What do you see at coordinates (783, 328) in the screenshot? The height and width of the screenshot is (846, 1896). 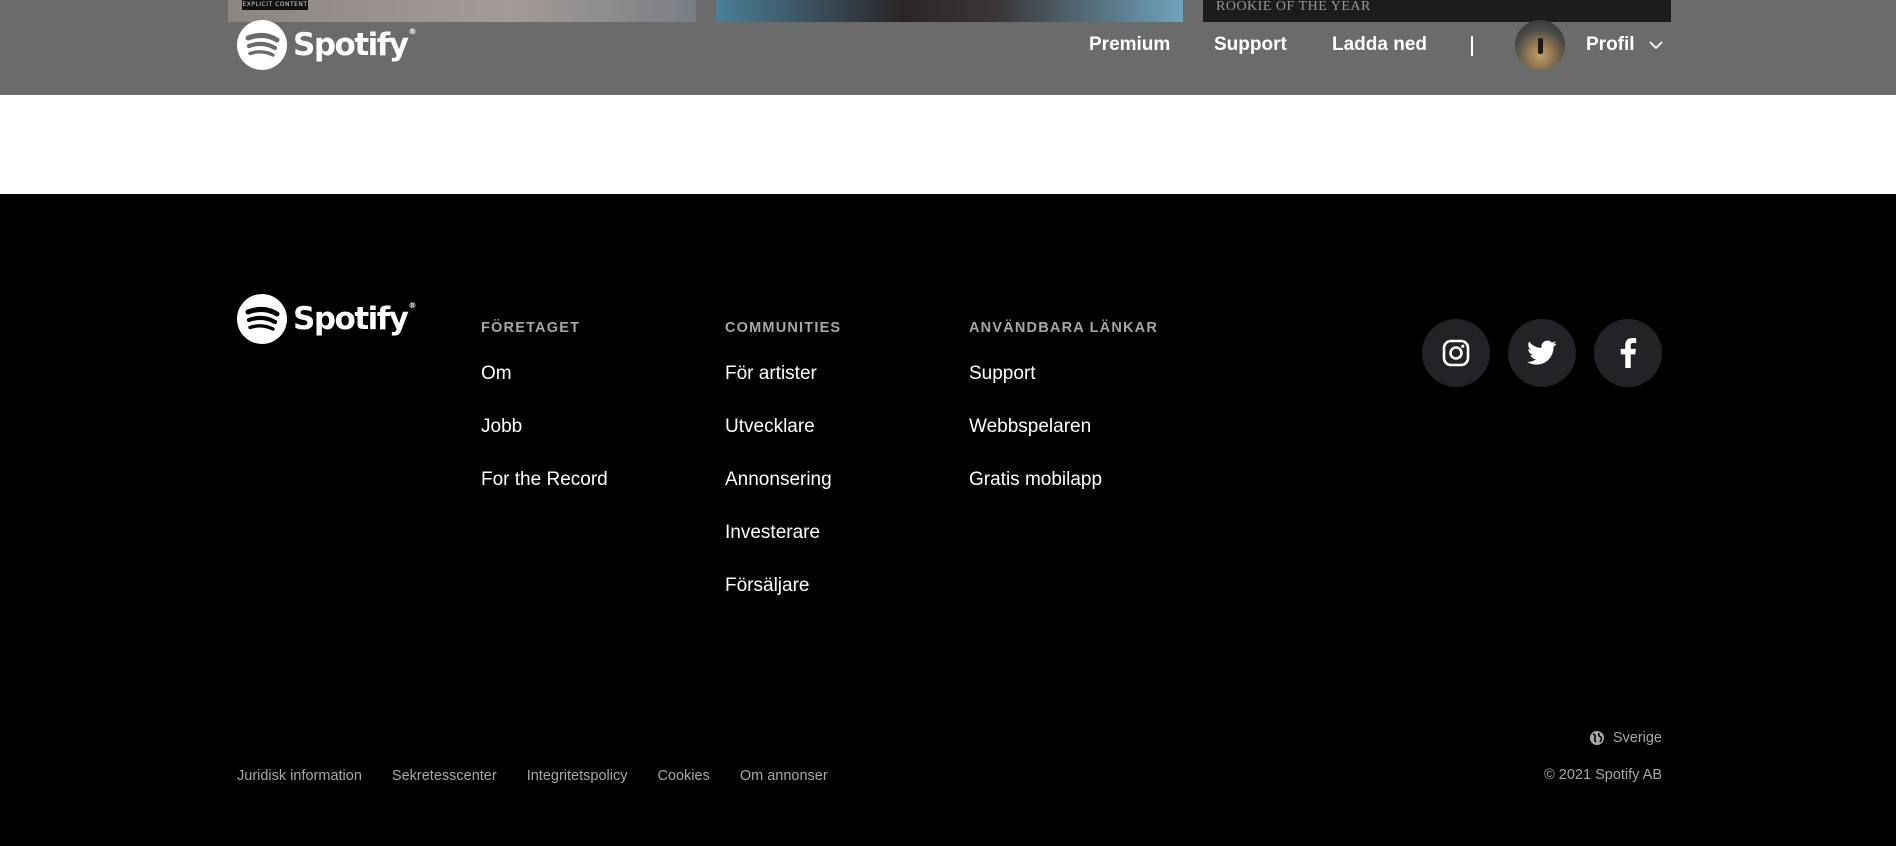 I see `column-heading: COMMUNITIES` at bounding box center [783, 328].